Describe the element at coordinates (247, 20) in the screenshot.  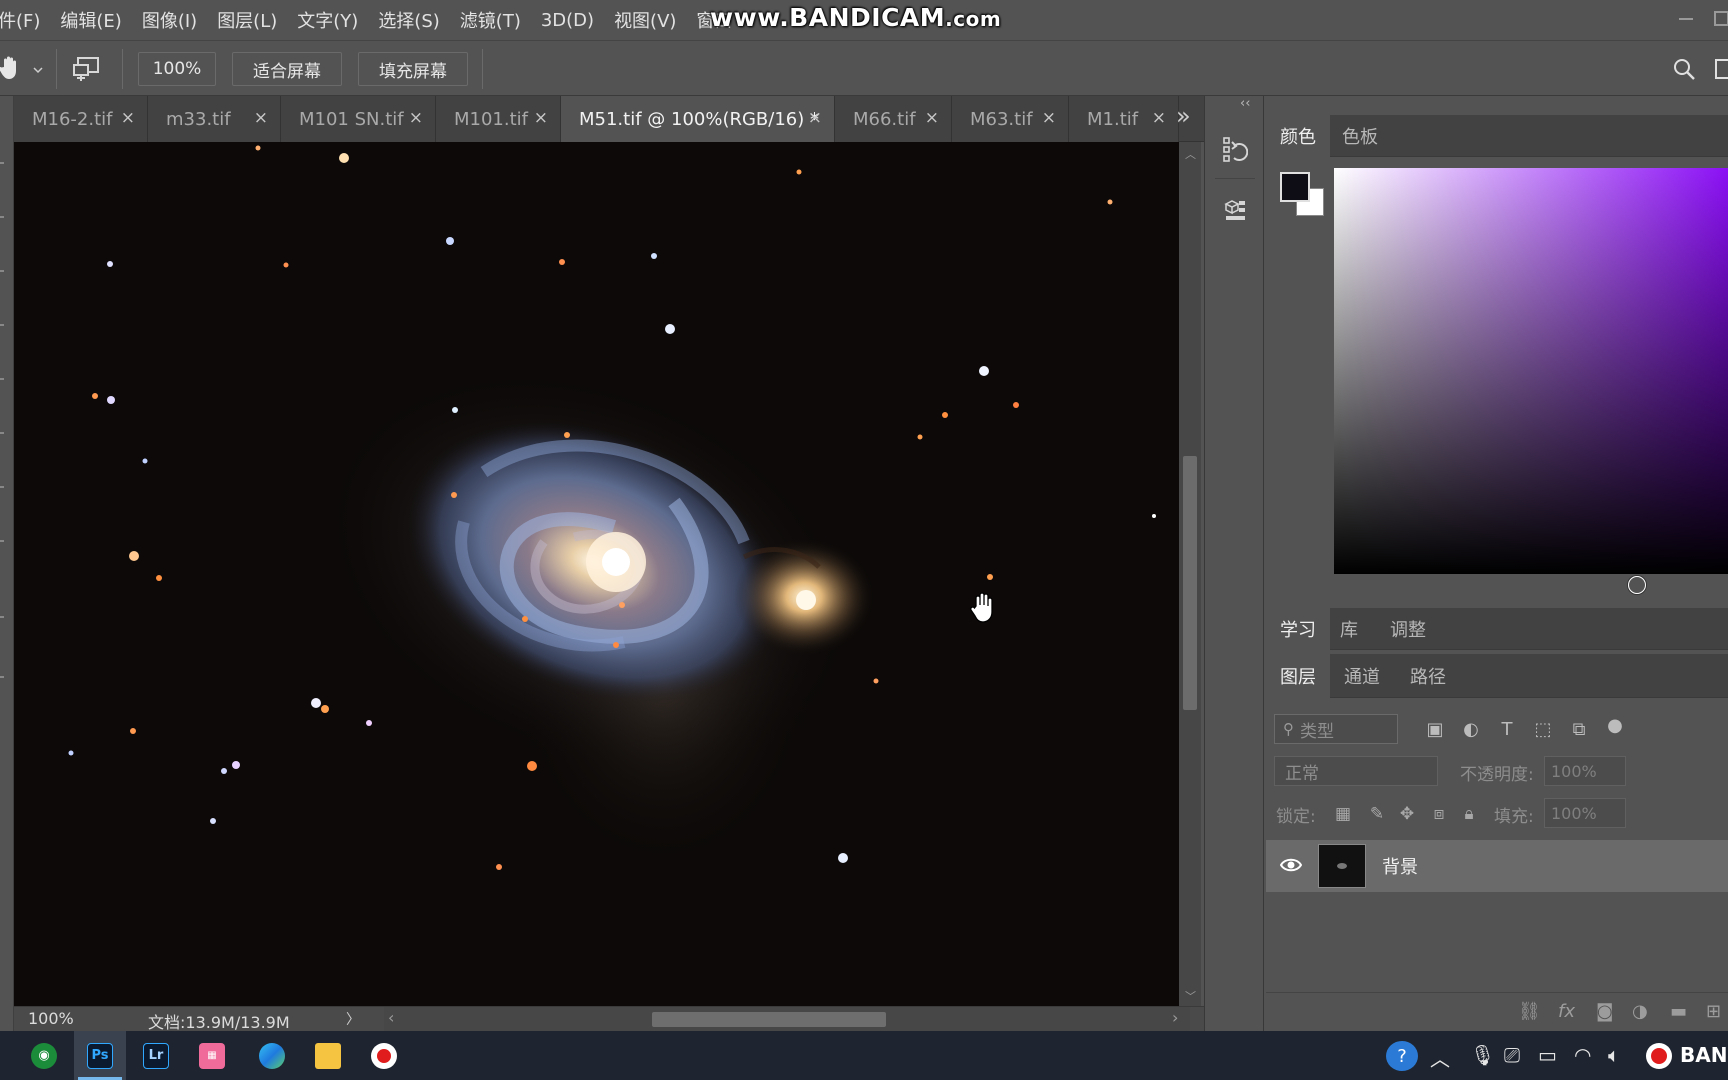
I see `menu-layer: 图层(L)` at that location.